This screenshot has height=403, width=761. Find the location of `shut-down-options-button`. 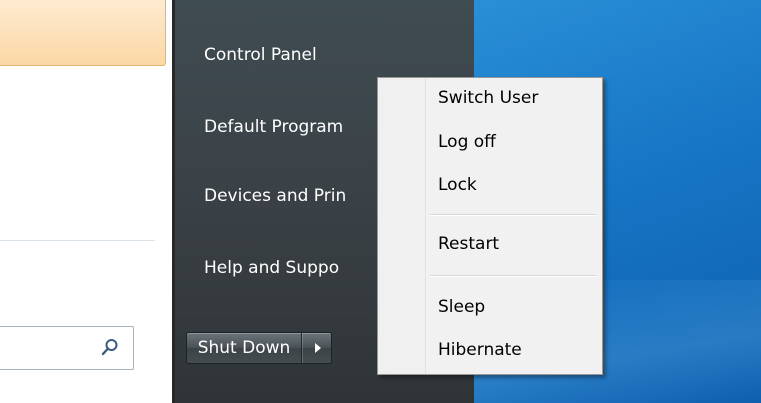

shut-down-options-button is located at coordinates (317, 348).